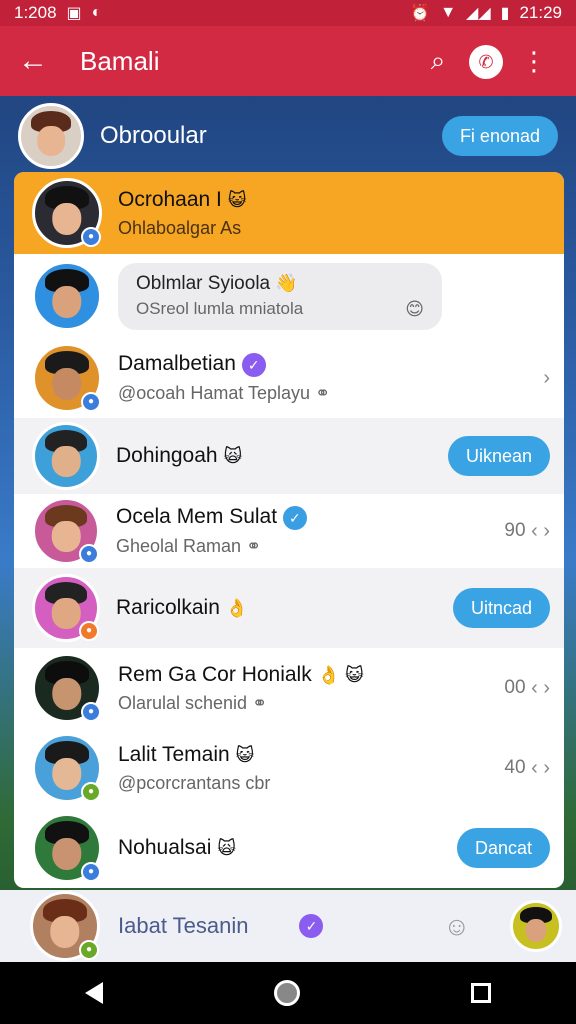  What do you see at coordinates (289, 848) in the screenshot?
I see `list-item: ● Nohualsai 🙀 Dancat` at bounding box center [289, 848].